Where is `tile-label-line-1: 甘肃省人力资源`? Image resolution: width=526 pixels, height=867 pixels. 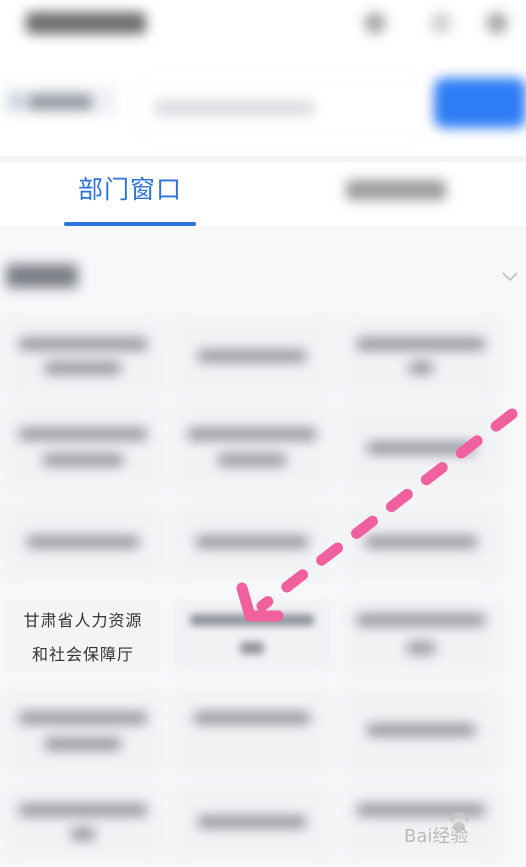
tile-label-line-1: 甘肃省人力资源 is located at coordinates (83, 620).